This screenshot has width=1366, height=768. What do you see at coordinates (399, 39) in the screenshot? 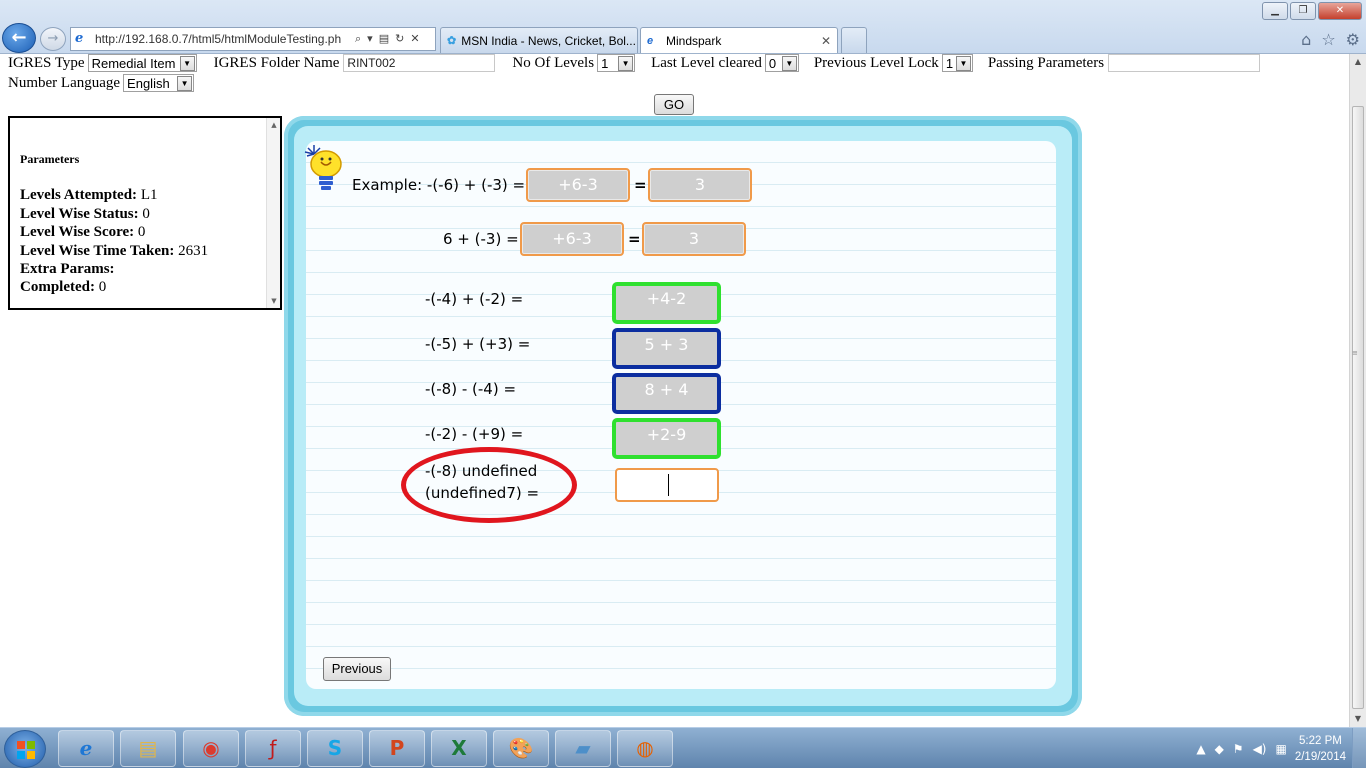
I see `refresh-icon: ↻` at bounding box center [399, 39].